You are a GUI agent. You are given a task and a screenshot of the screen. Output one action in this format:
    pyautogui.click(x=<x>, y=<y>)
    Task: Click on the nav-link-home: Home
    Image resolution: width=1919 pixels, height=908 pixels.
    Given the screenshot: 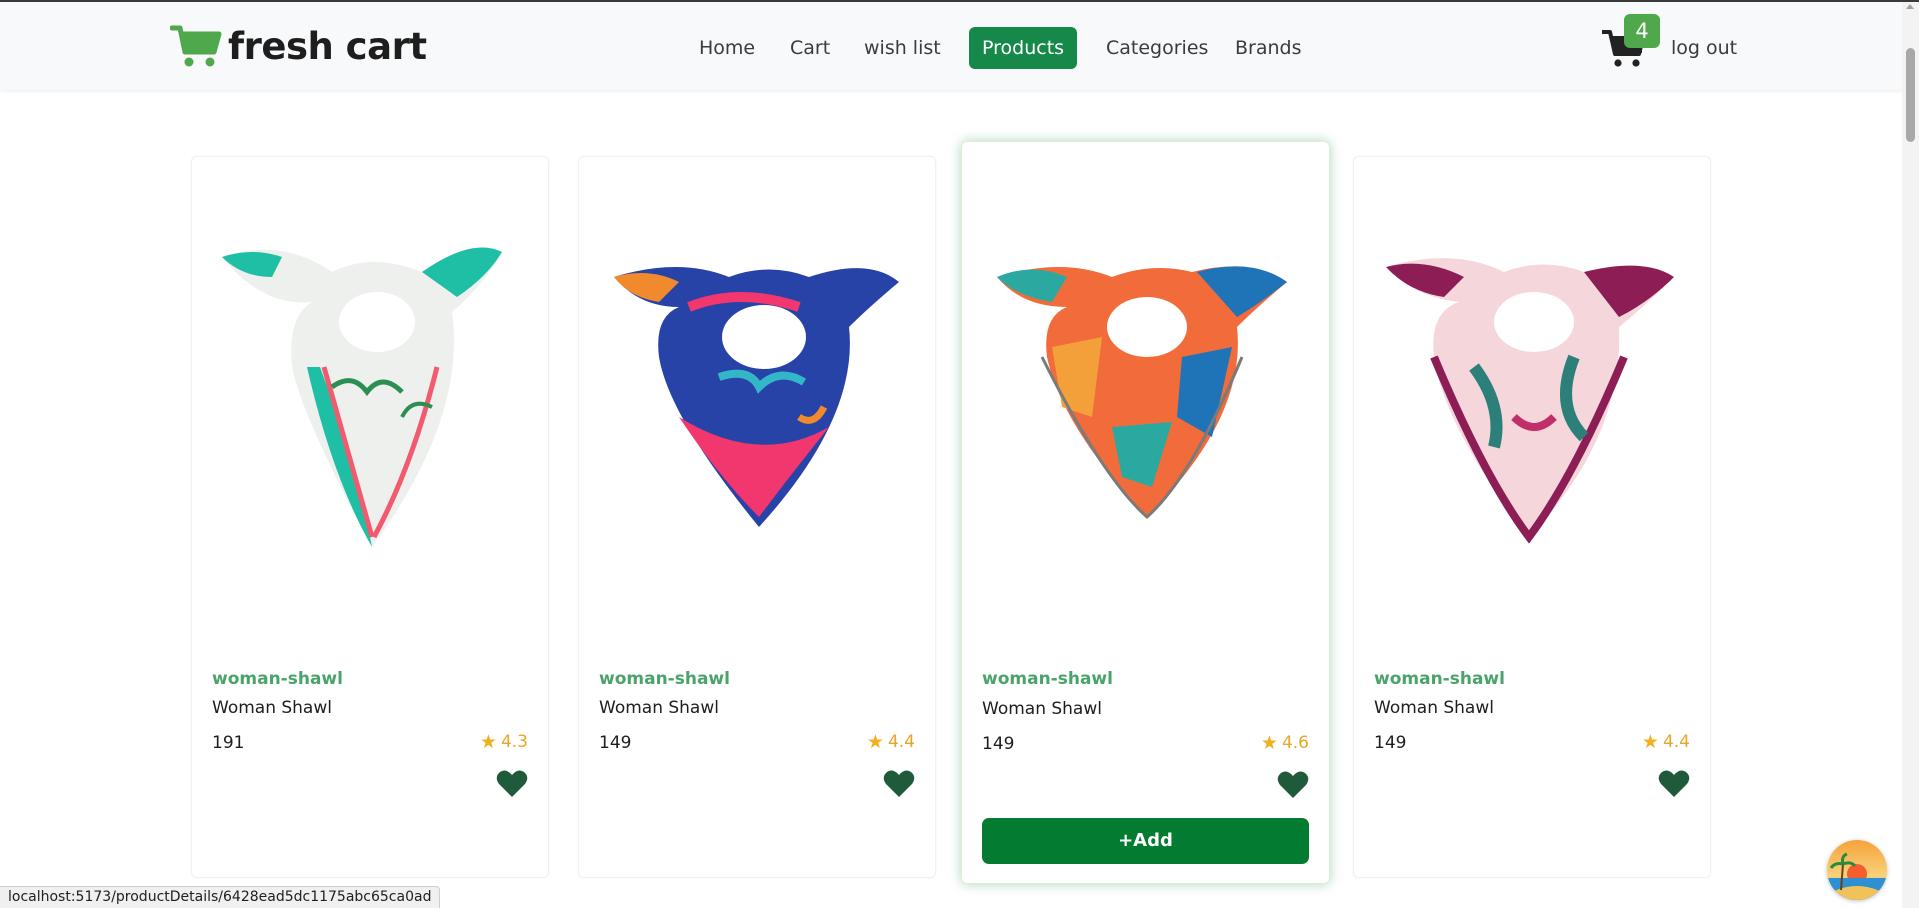 What is the action you would take?
    pyautogui.click(x=727, y=48)
    